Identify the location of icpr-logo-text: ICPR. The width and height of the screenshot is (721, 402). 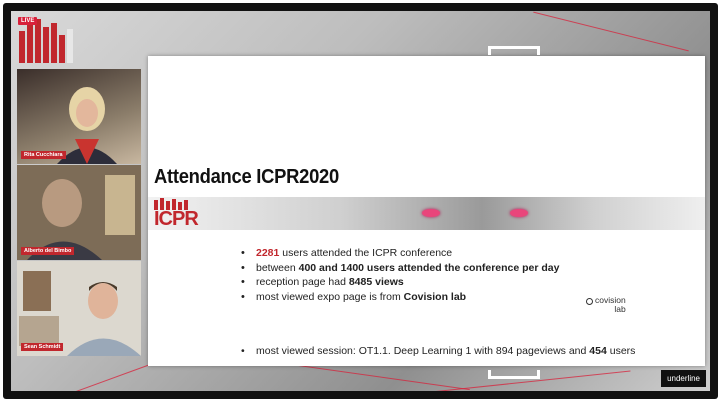
(176, 219).